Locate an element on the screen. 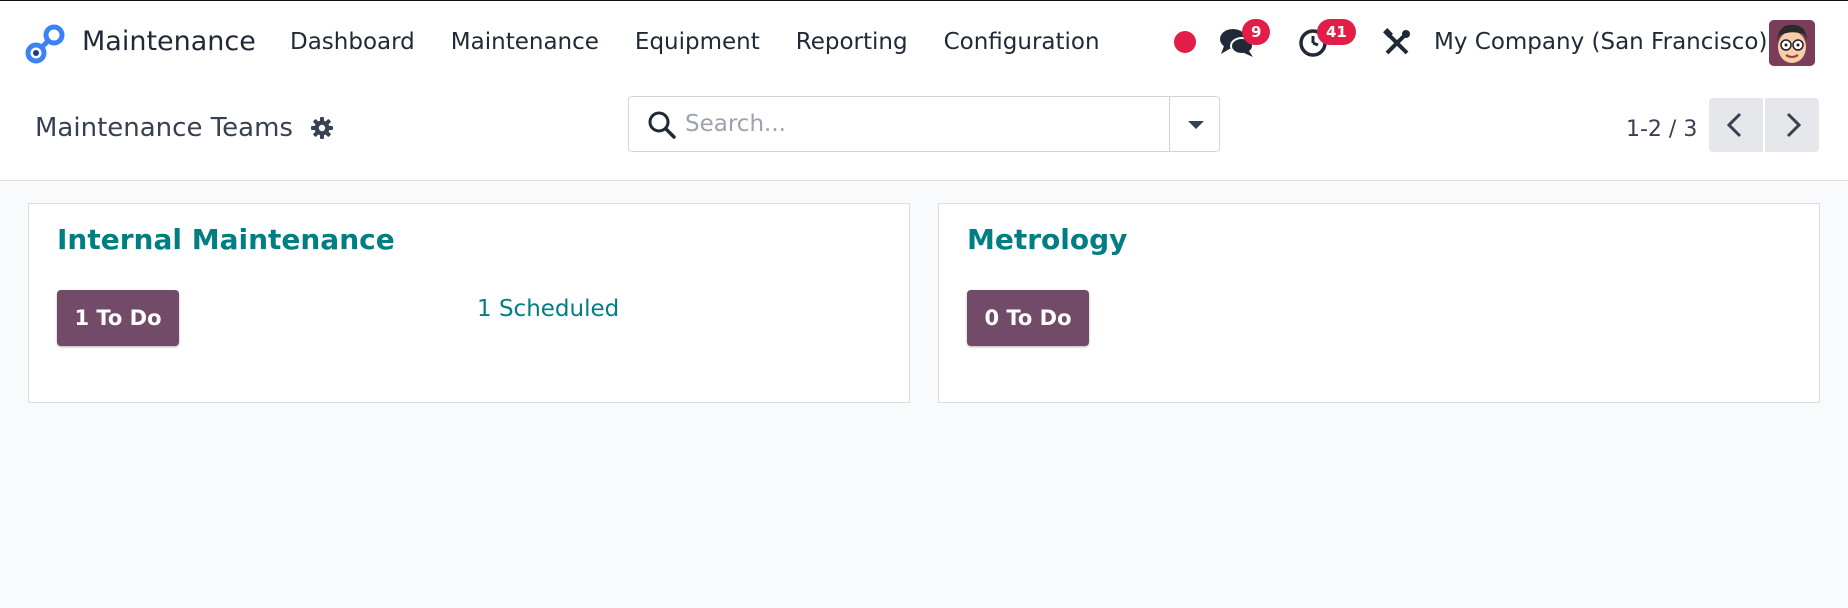  caret-down-icon is located at coordinates (1196, 125).